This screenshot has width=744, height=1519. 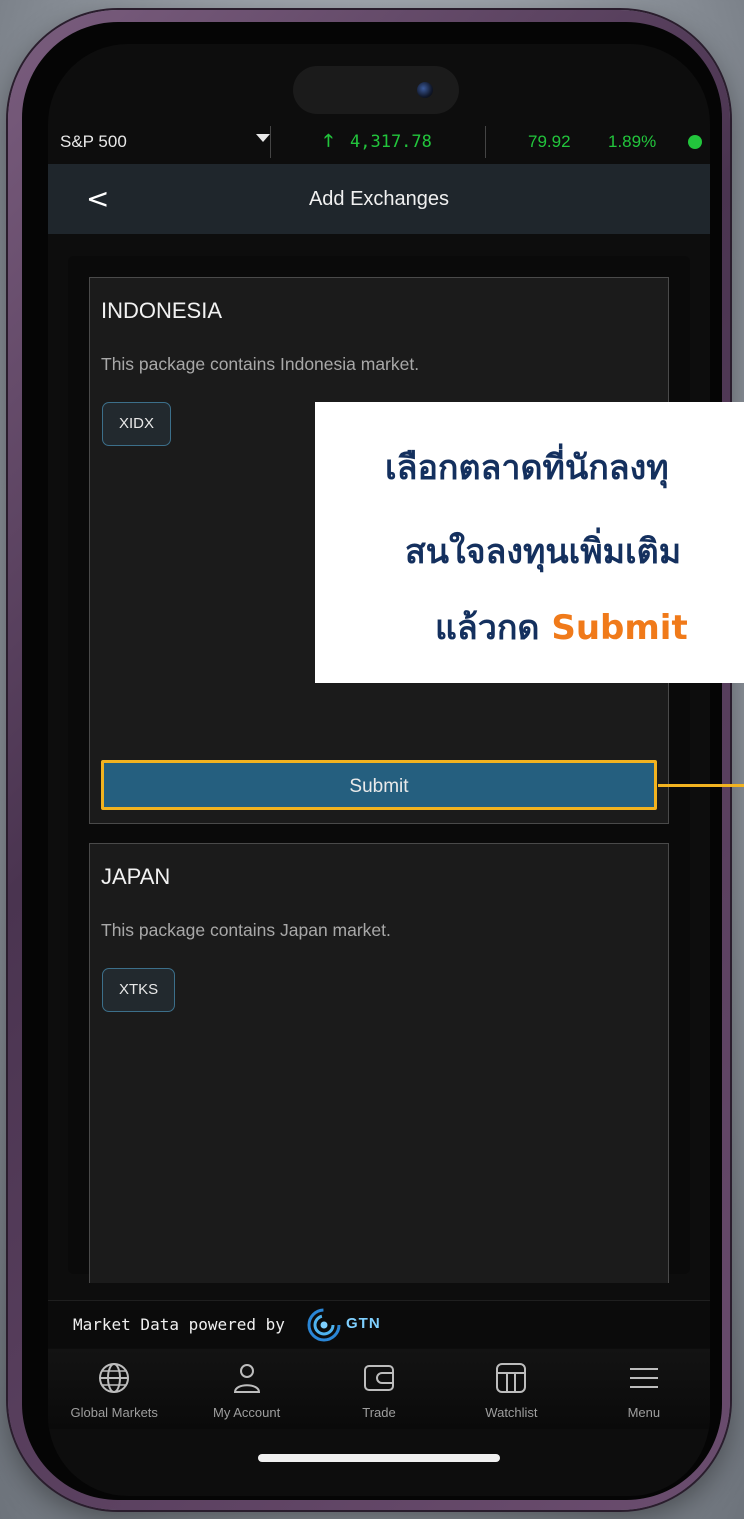 I want to click on exchange-chip: XIDX, so click(x=137, y=424).